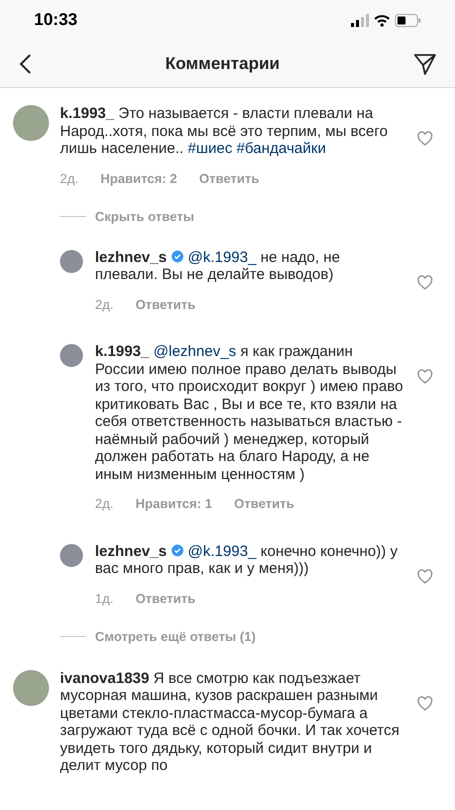 Image resolution: width=455 pixels, height=810 pixels. Describe the element at coordinates (230, 722) in the screenshot. I see `comment-text: ivanova1839 Я все смотрю как подъезжает мусорная машина, кузов раскрашен разными цветами стекло-пластмасса-мусор-бумага а загружают туда всё с одной бочки. И так хочется увидеть того дядьку, который сидит внутри и делит мусор по` at that location.